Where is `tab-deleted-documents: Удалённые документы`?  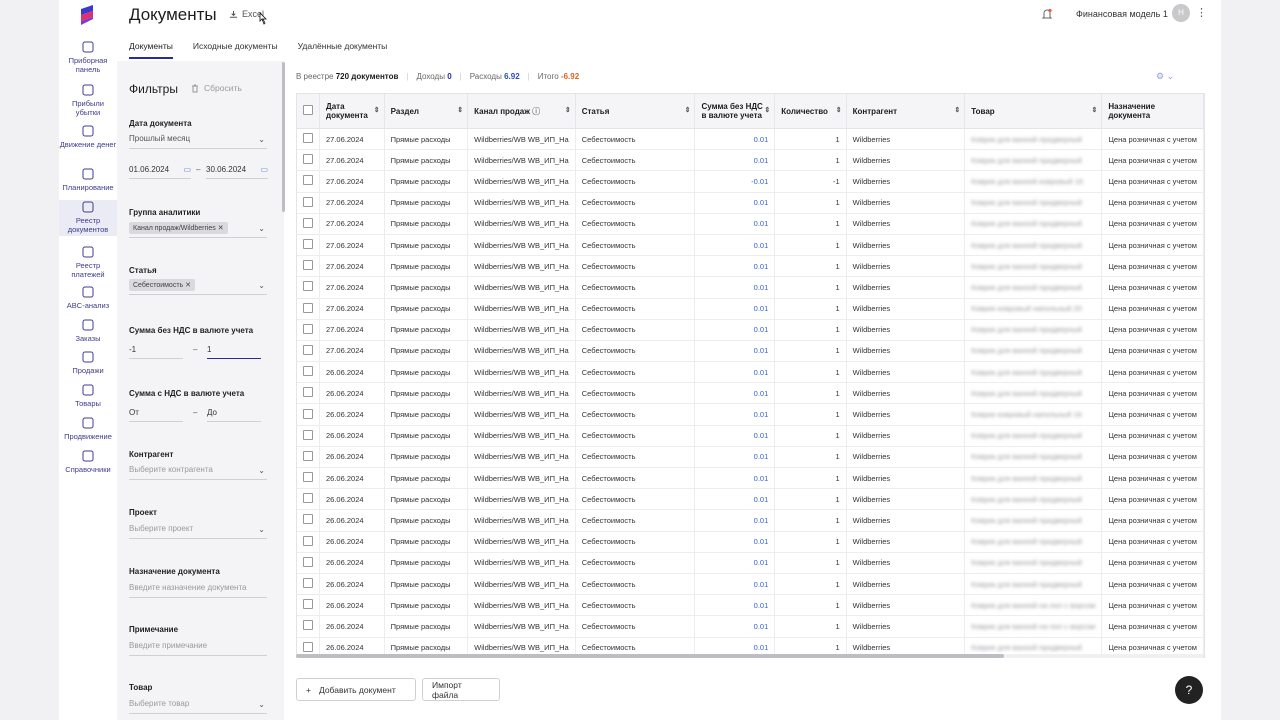 tab-deleted-documents: Удалённые документы is located at coordinates (343, 50).